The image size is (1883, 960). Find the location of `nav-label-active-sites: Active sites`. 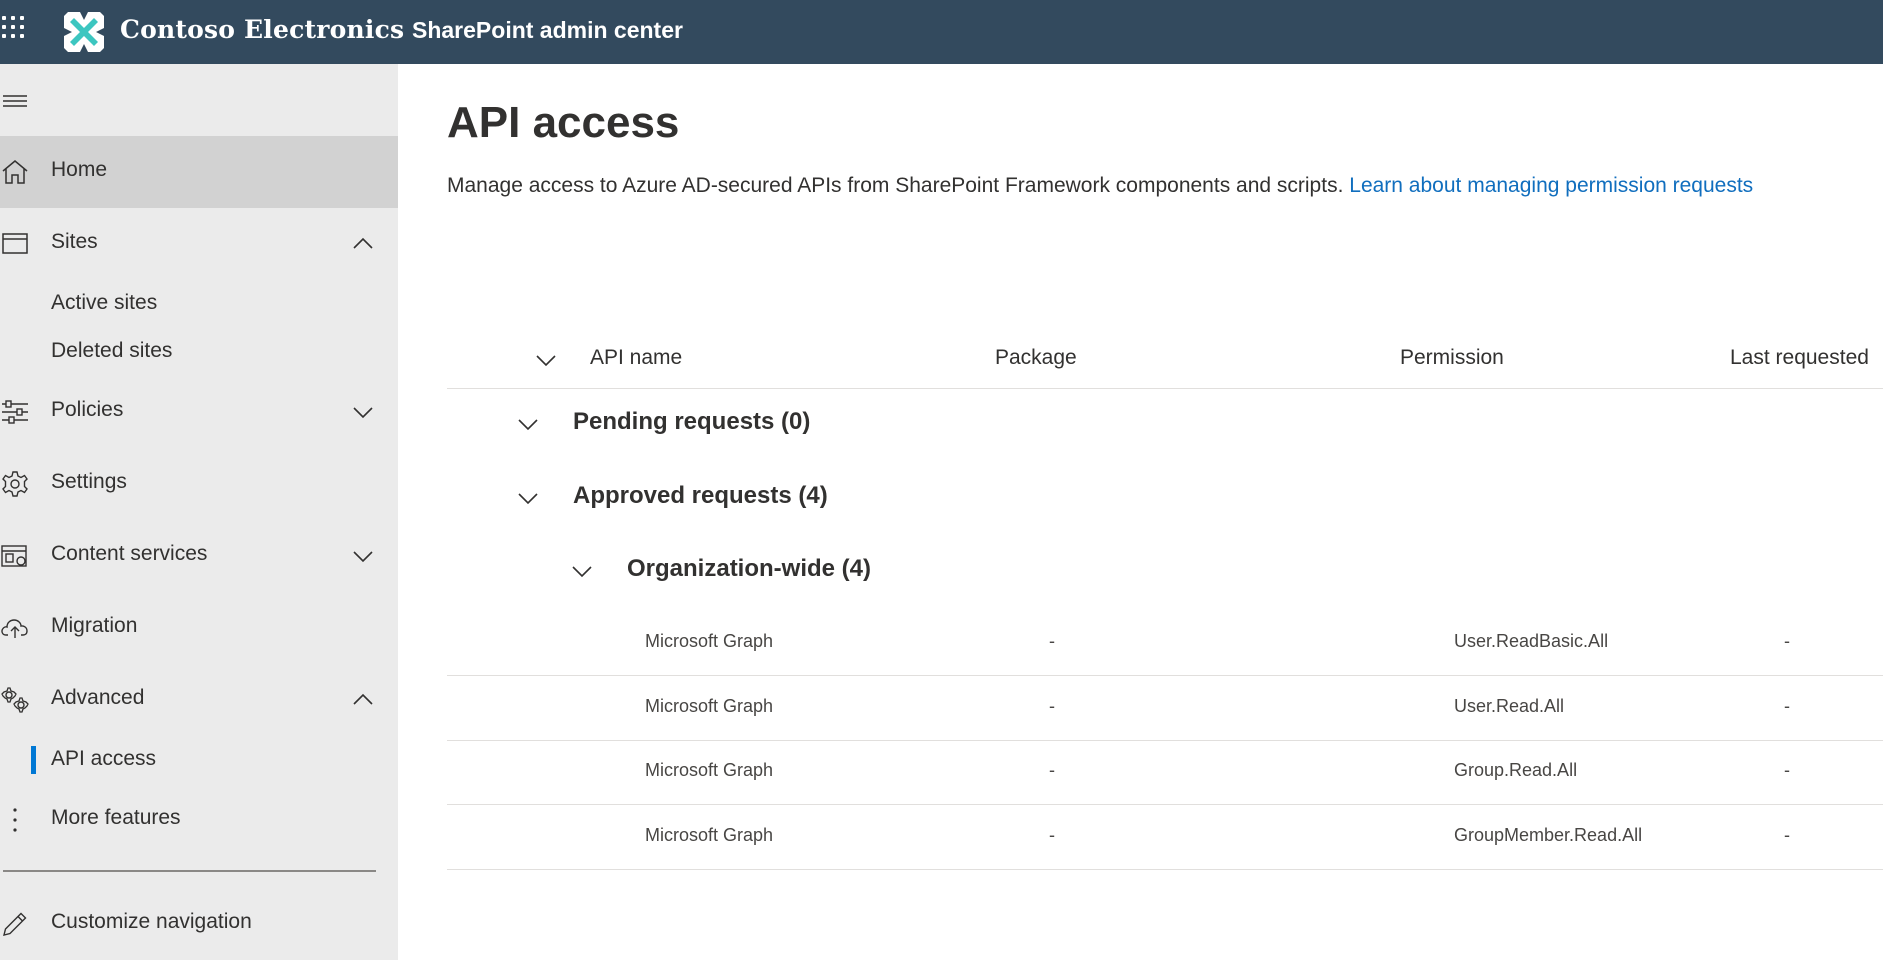

nav-label-active-sites: Active sites is located at coordinates (104, 302).